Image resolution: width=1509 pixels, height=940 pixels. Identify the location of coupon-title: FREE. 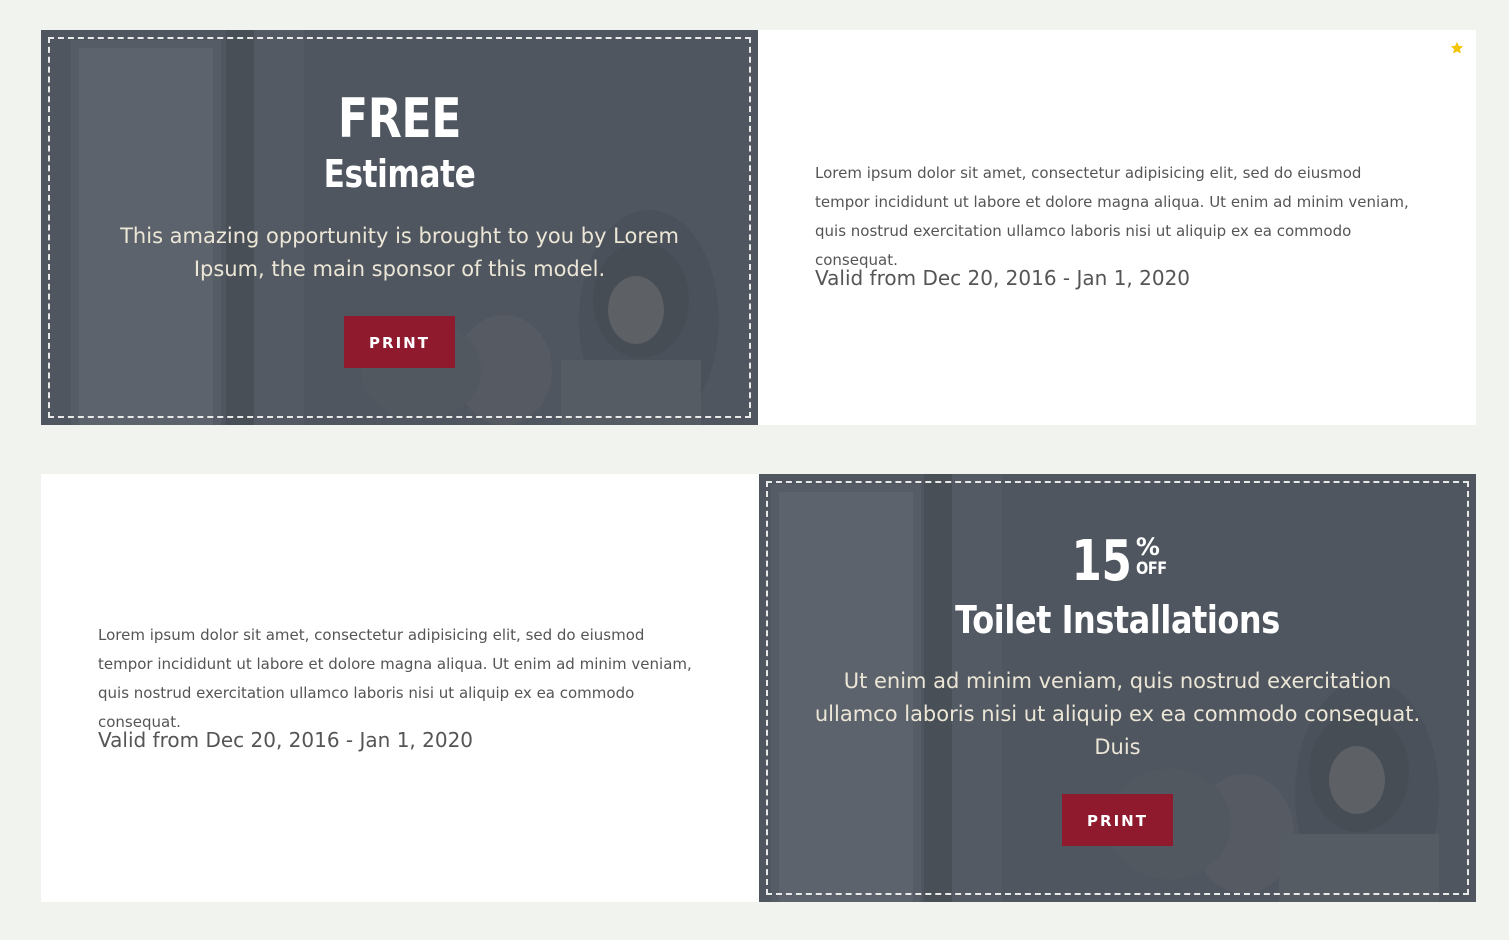
(399, 118).